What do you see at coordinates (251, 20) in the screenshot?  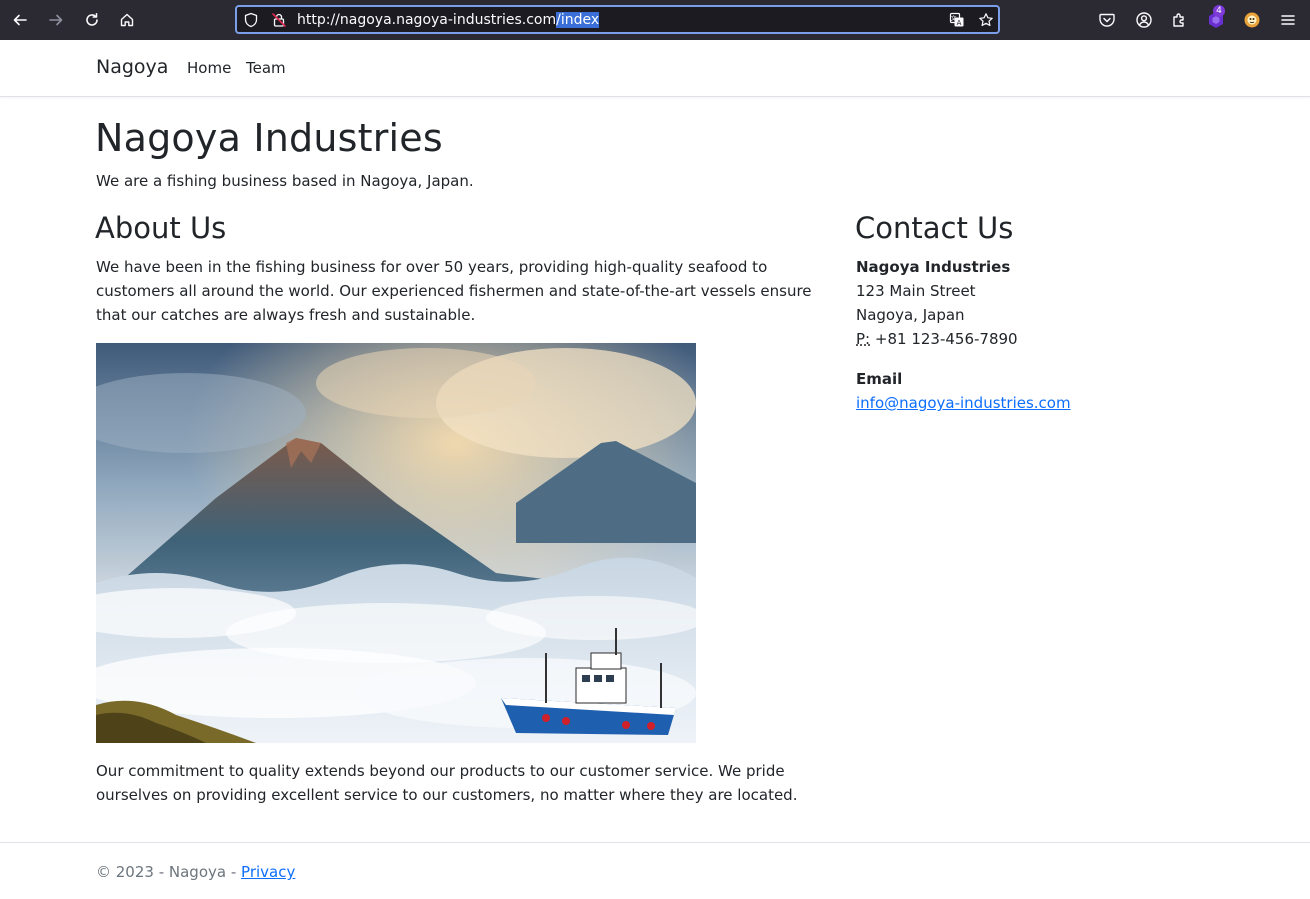 I see `shield-icon` at bounding box center [251, 20].